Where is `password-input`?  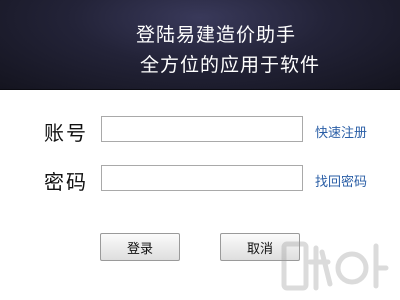 password-input is located at coordinates (202, 178).